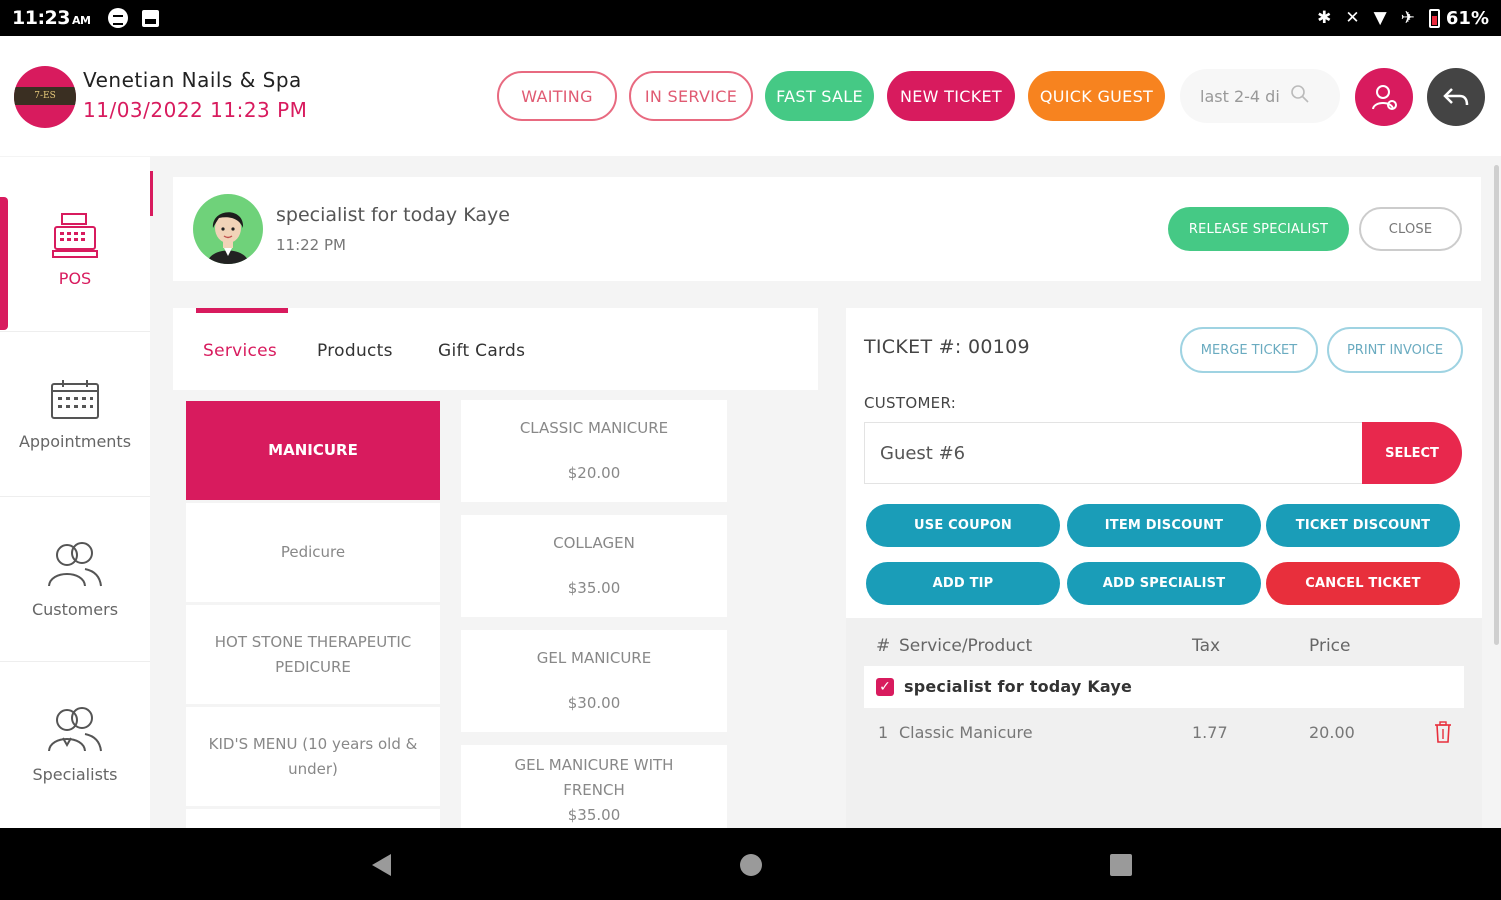  Describe the element at coordinates (1467, 18) in the screenshot. I see `battery-level: 61%` at that location.